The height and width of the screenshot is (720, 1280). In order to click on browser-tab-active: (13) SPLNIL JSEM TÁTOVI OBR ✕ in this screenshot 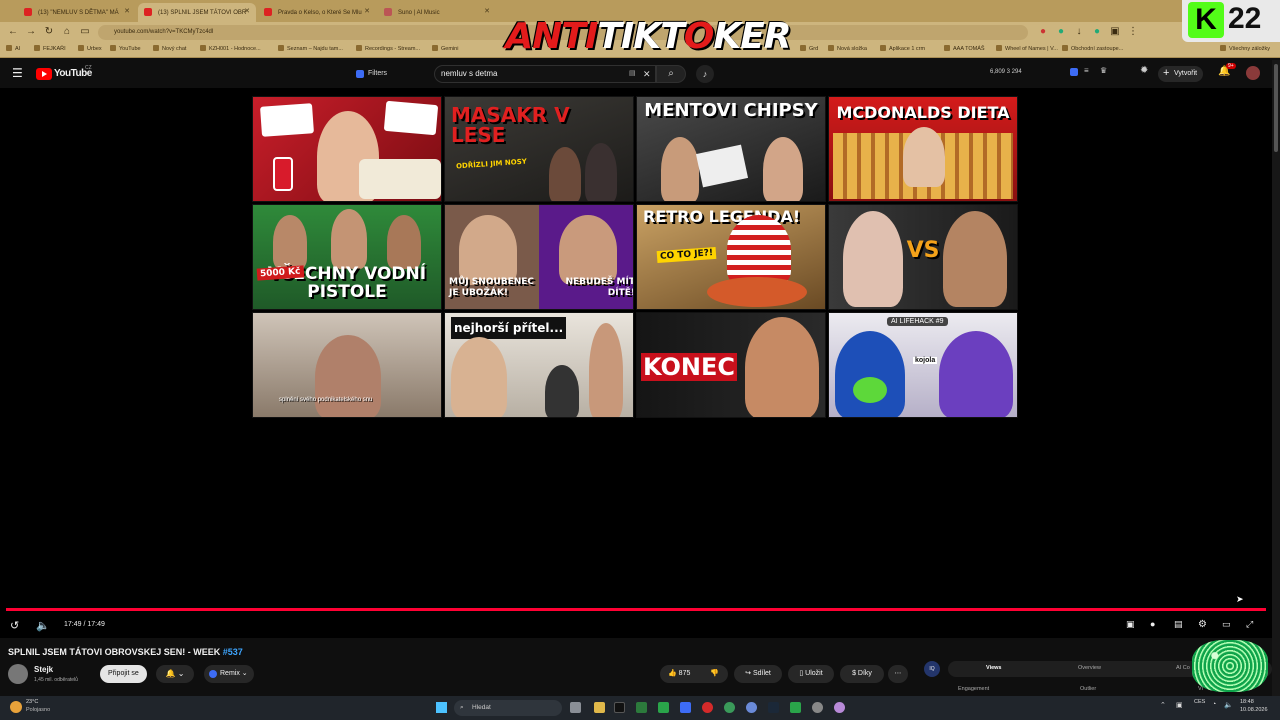, I will do `click(197, 12)`.